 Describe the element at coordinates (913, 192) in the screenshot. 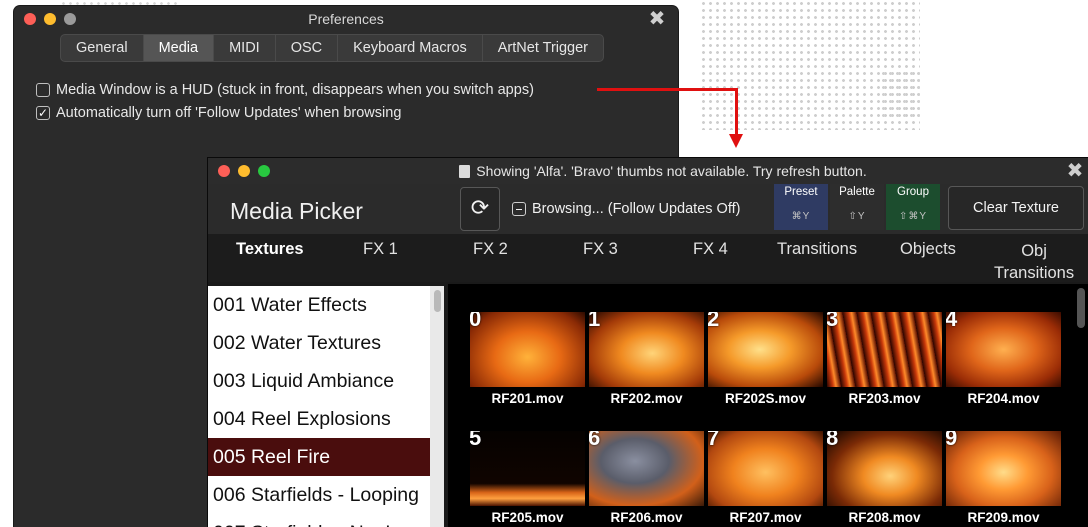

I see `group-label: Group` at that location.